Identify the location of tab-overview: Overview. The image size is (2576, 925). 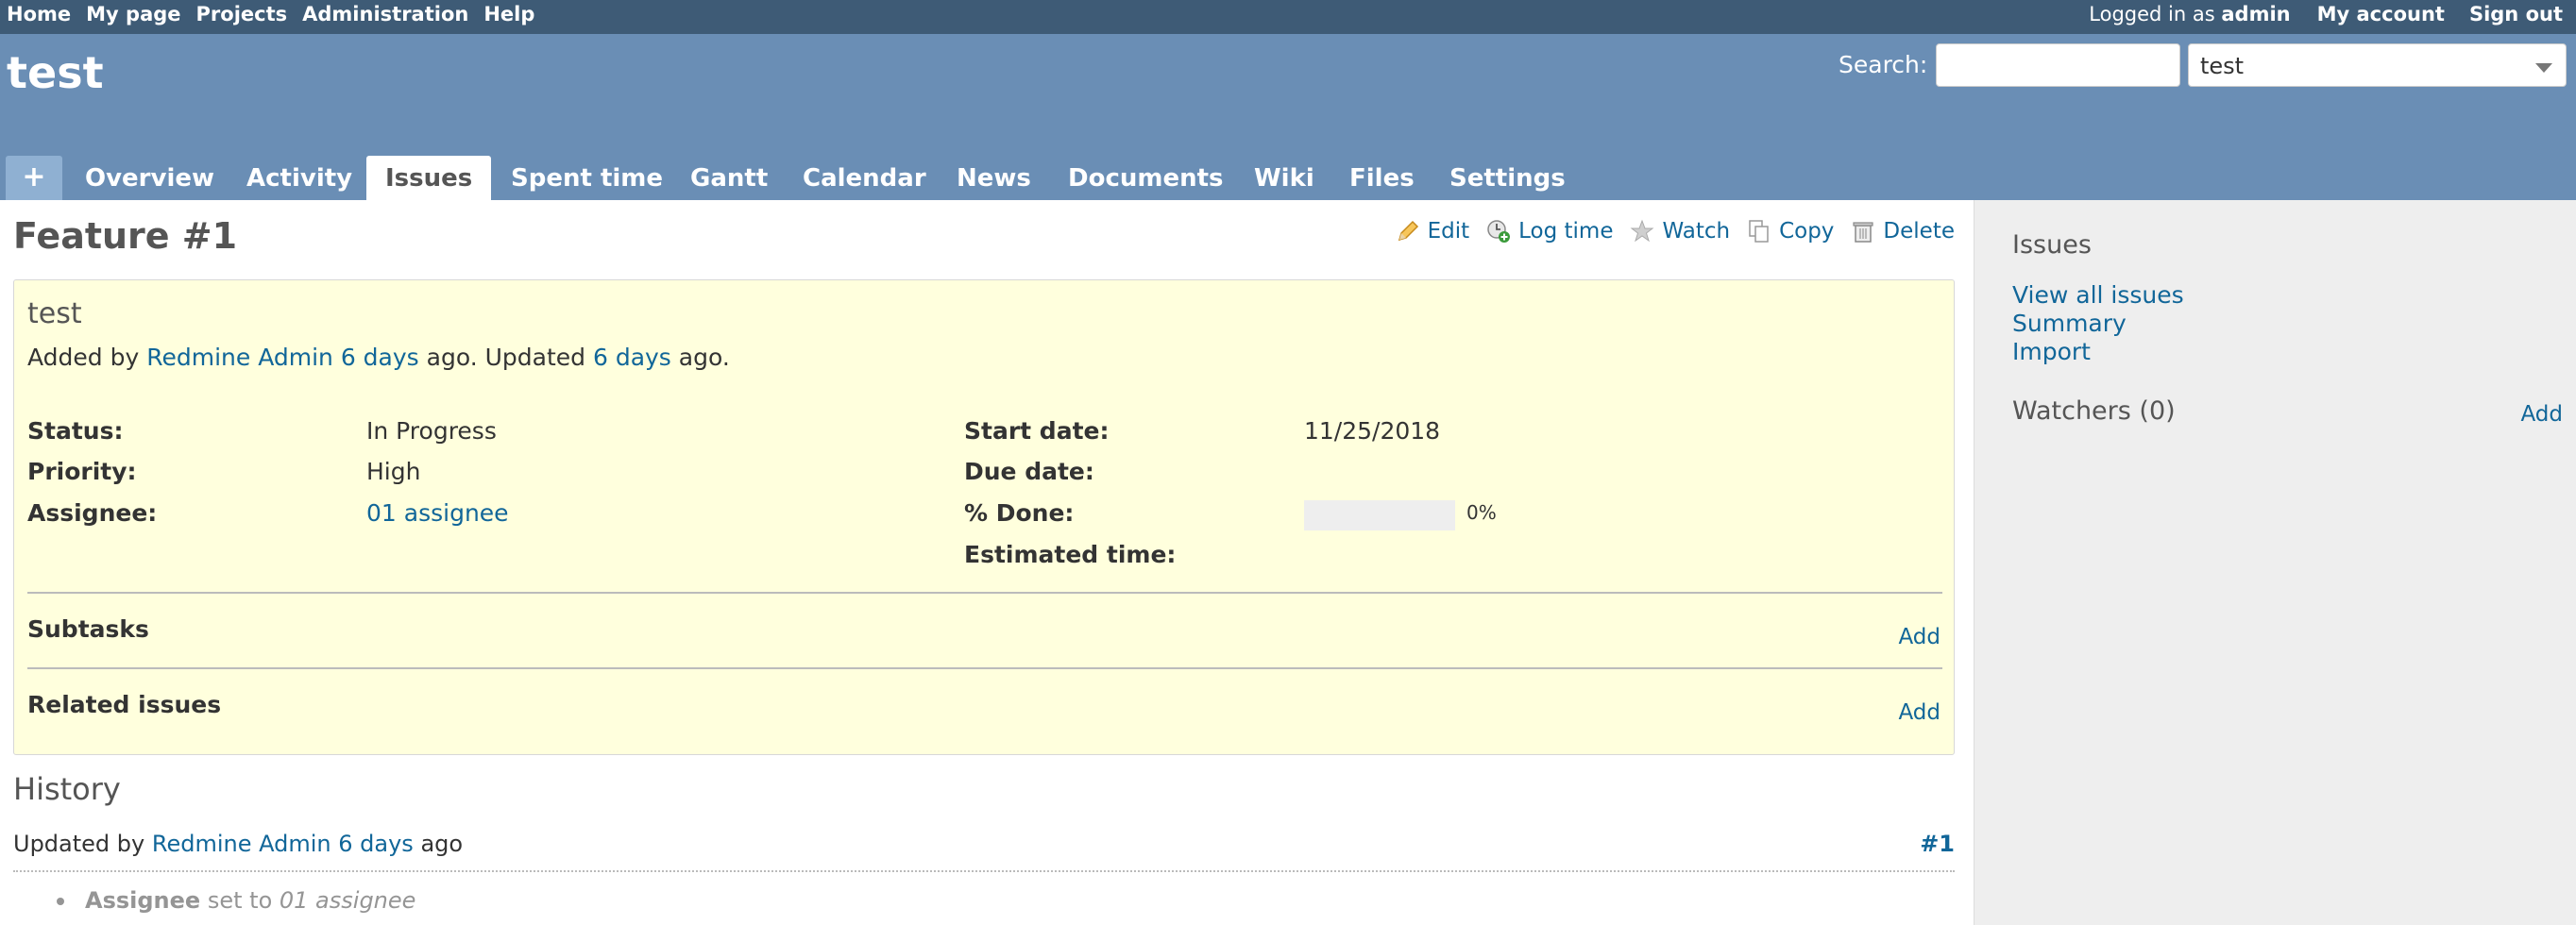
(149, 178).